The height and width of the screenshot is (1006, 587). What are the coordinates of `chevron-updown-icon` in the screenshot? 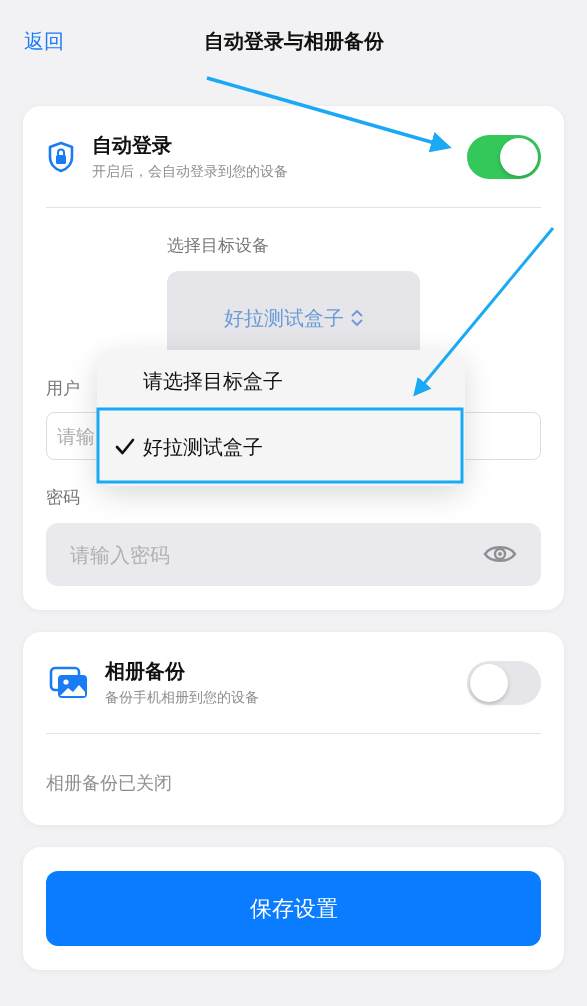 It's located at (356, 318).